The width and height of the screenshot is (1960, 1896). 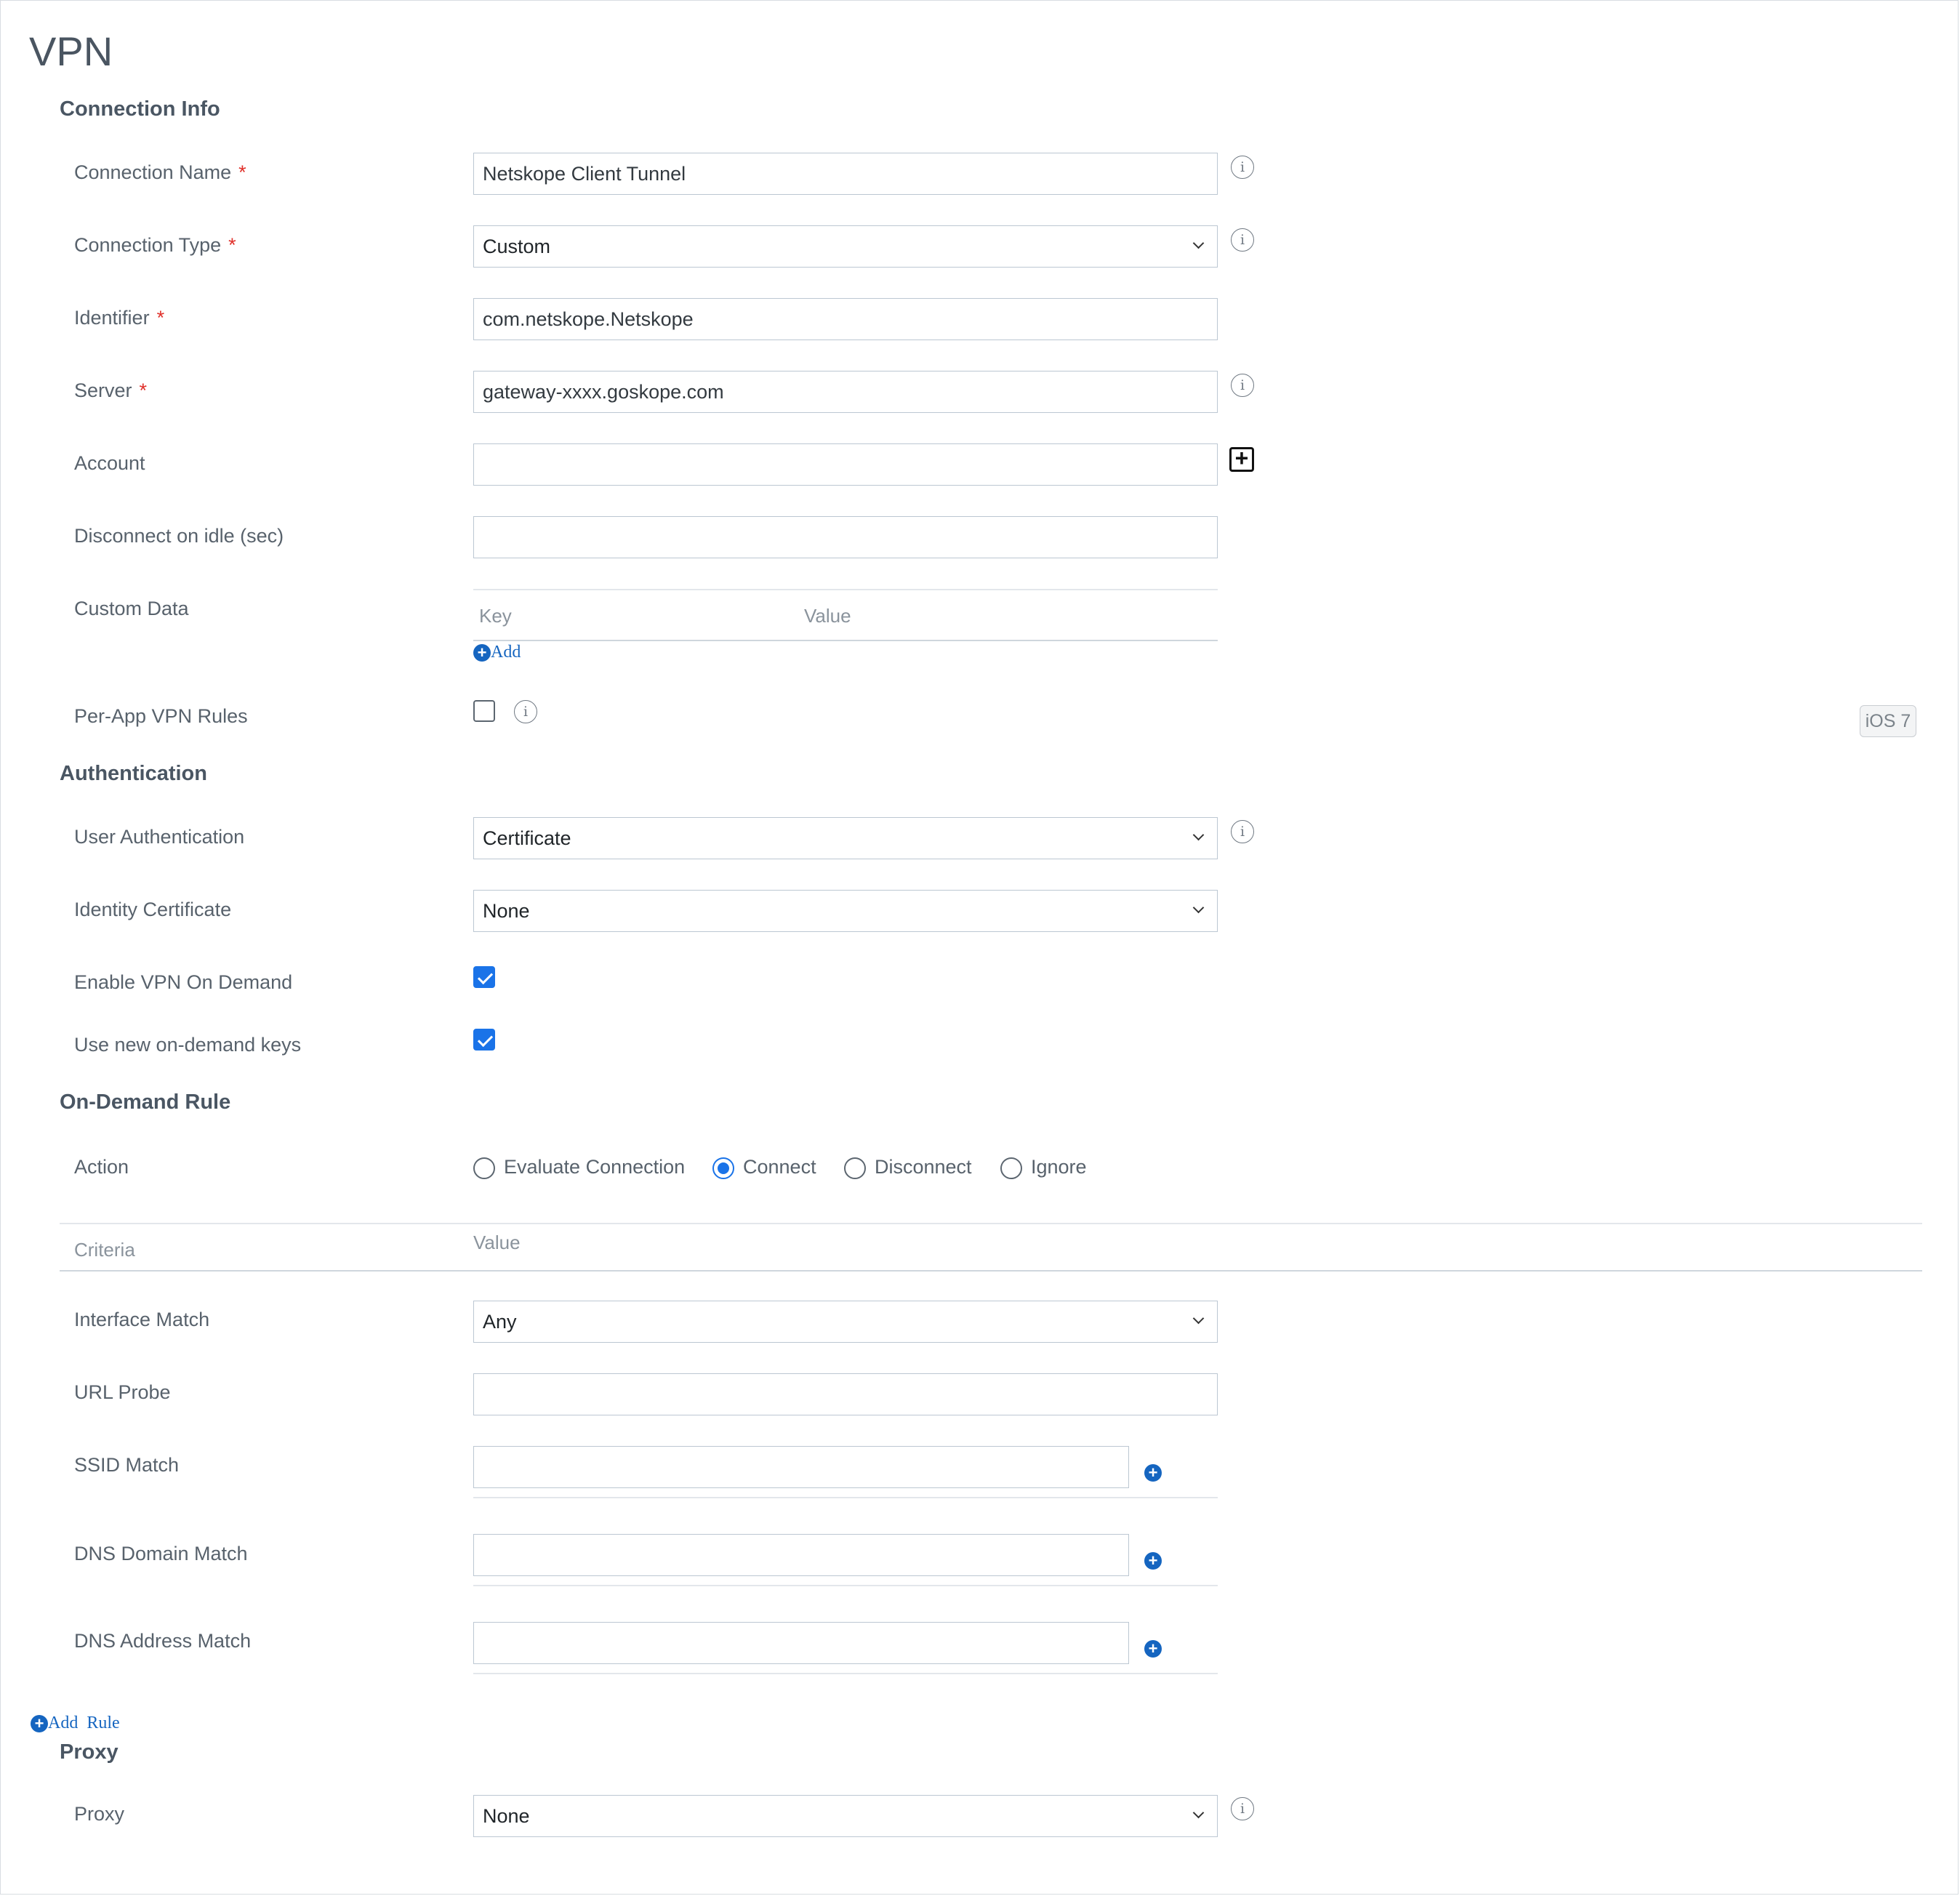 What do you see at coordinates (188, 1045) in the screenshot?
I see `new-keys-label: Use new on-demand keys` at bounding box center [188, 1045].